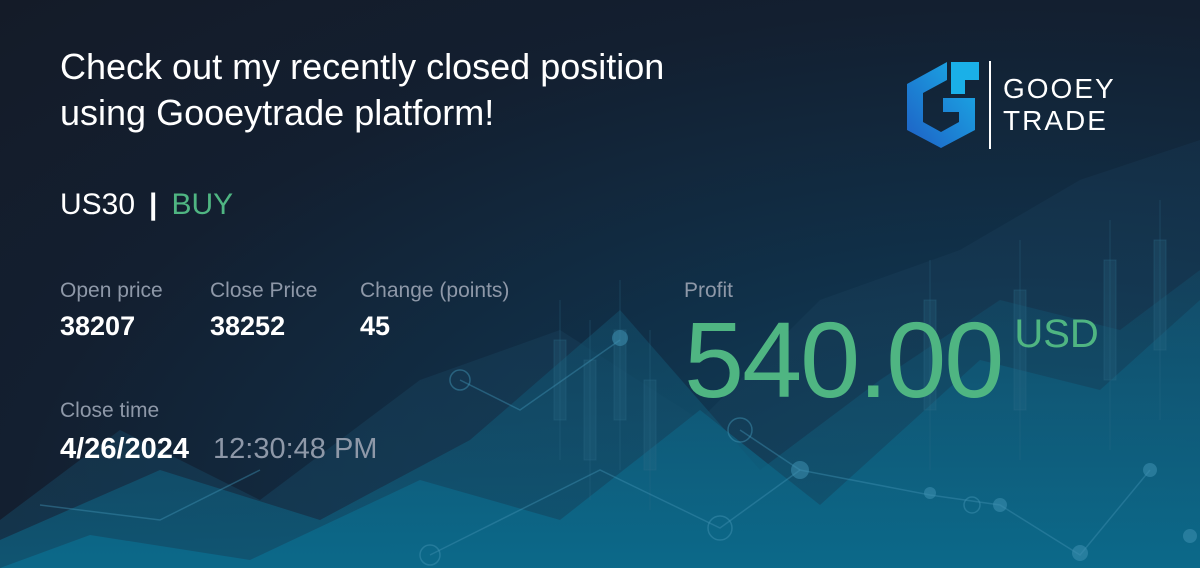 The width and height of the screenshot is (1200, 568). What do you see at coordinates (295, 449) in the screenshot?
I see `close-time-value: 12:30:48 PM` at bounding box center [295, 449].